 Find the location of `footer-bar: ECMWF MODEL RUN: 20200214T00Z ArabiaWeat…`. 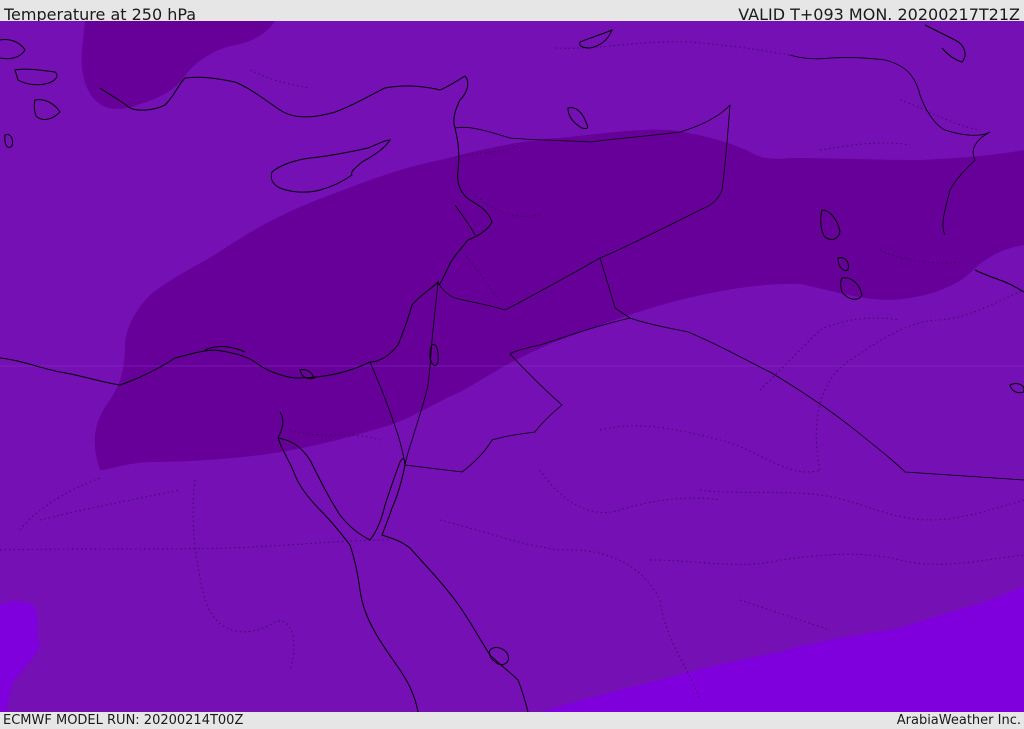

footer-bar: ECMWF MODEL RUN: 20200214T00Z ArabiaWeat… is located at coordinates (512, 720).